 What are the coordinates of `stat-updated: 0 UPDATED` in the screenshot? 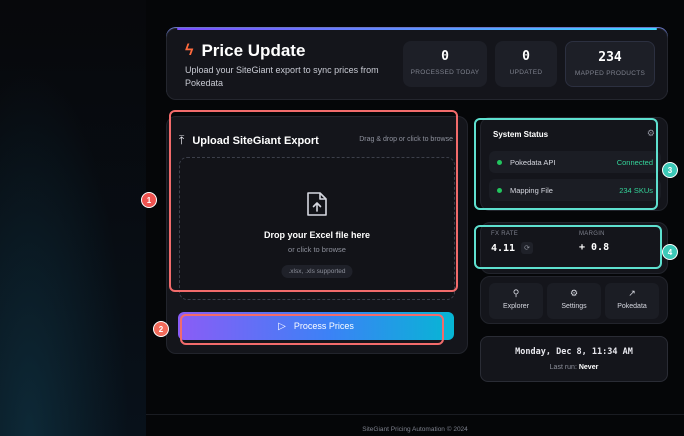 It's located at (526, 64).